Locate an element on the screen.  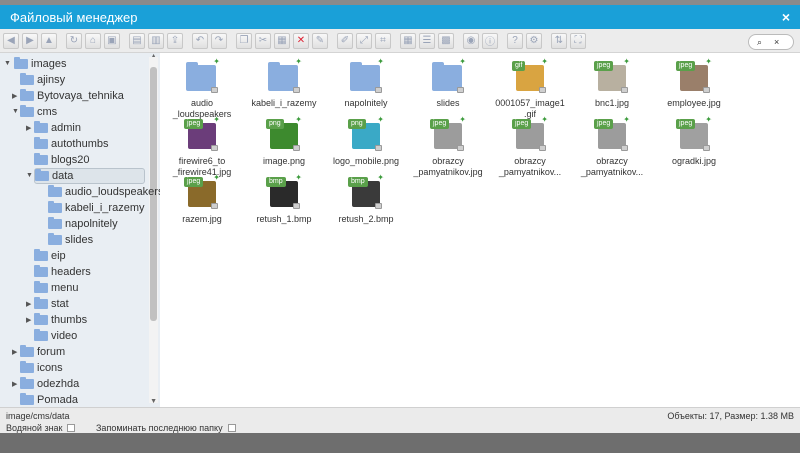
tree-item-stat: stat is located at coordinates (51, 304).